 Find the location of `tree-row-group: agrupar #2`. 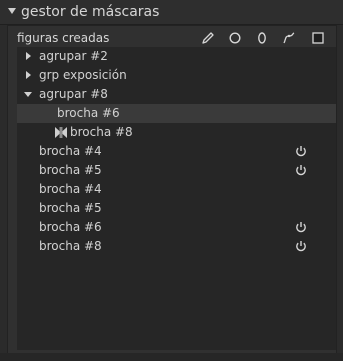

tree-row-group: agrupar #2 is located at coordinates (176, 56).